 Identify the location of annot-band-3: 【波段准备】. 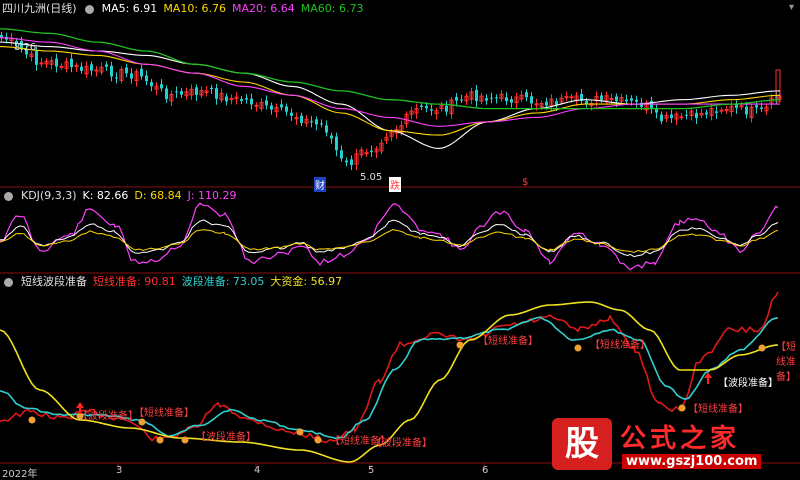
(226, 437).